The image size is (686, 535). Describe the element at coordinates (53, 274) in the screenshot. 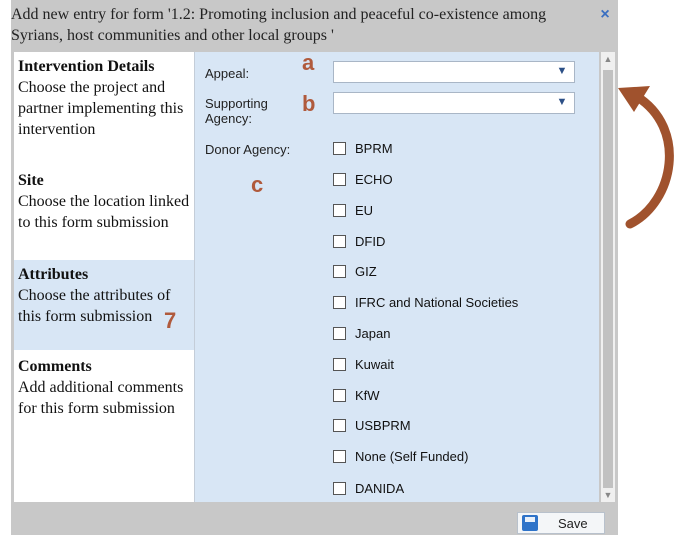

I see `step-heading: Attributes` at that location.